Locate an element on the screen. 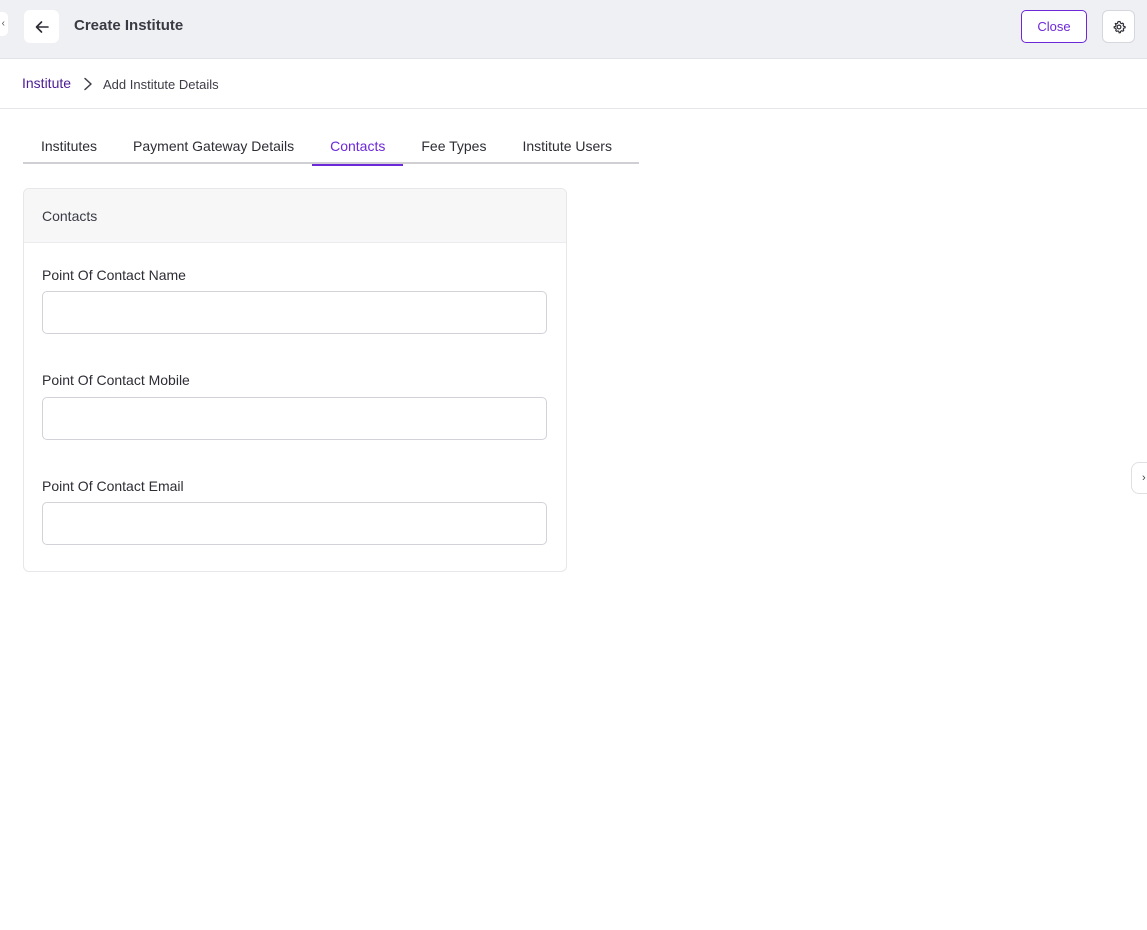 This screenshot has width=1147, height=930. contact-email-input is located at coordinates (294, 523).